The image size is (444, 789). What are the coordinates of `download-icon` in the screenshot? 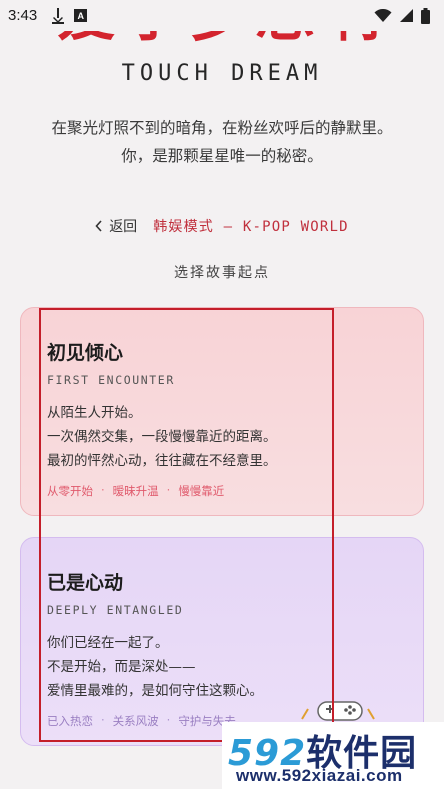 It's located at (58, 15).